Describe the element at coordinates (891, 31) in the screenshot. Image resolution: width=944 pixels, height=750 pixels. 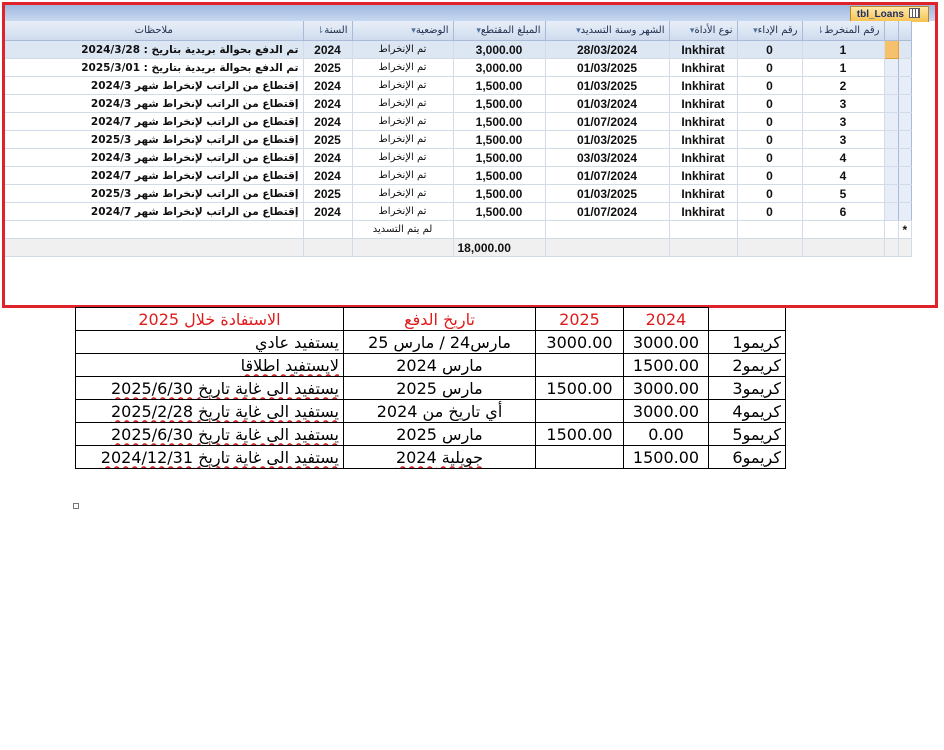
I see `record-selector-header` at that location.